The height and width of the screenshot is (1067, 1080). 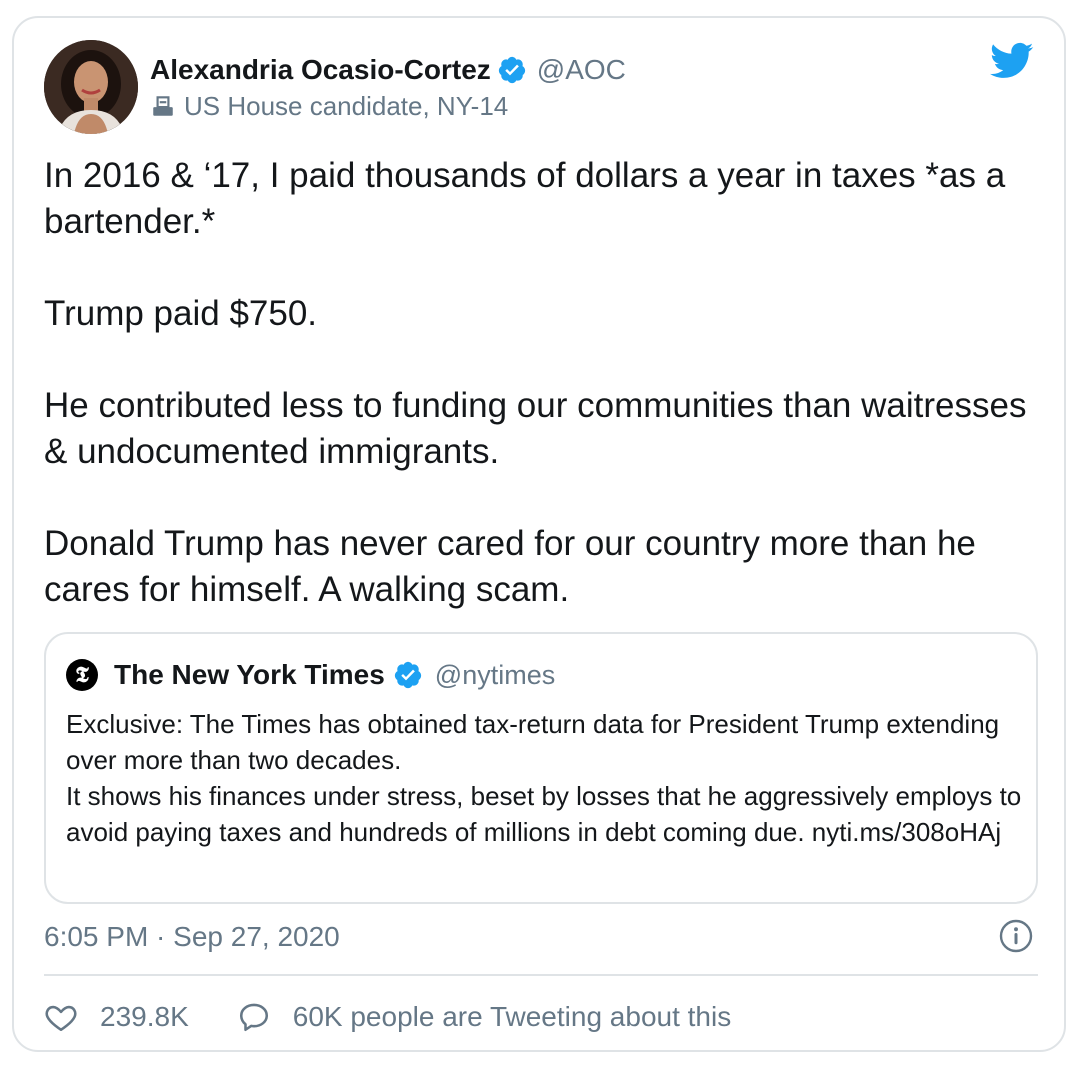 I want to click on conversation-count: 60K people are Tweeting about this, so click(x=512, y=1017).